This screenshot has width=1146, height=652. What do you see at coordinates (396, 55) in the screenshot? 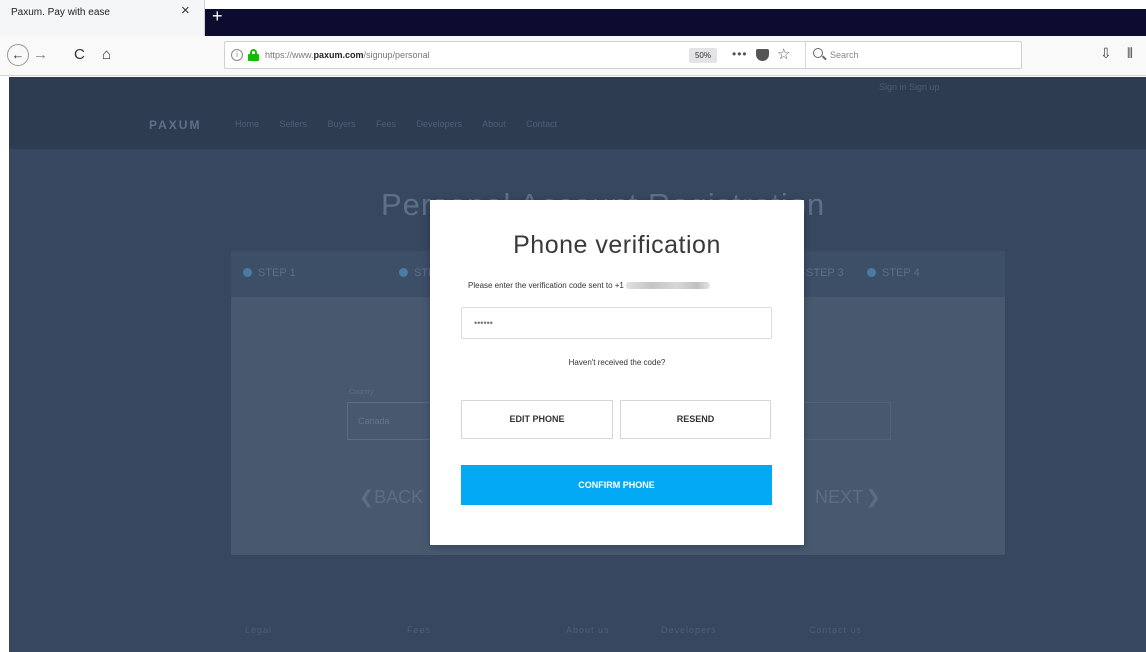
I see `url-path: /signup/personal` at bounding box center [396, 55].